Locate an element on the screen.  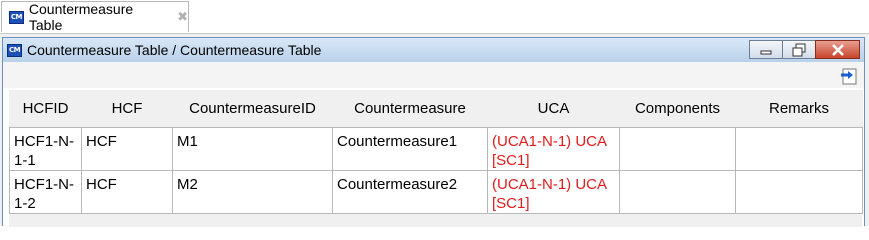
minimize-icon is located at coordinates (766, 52).